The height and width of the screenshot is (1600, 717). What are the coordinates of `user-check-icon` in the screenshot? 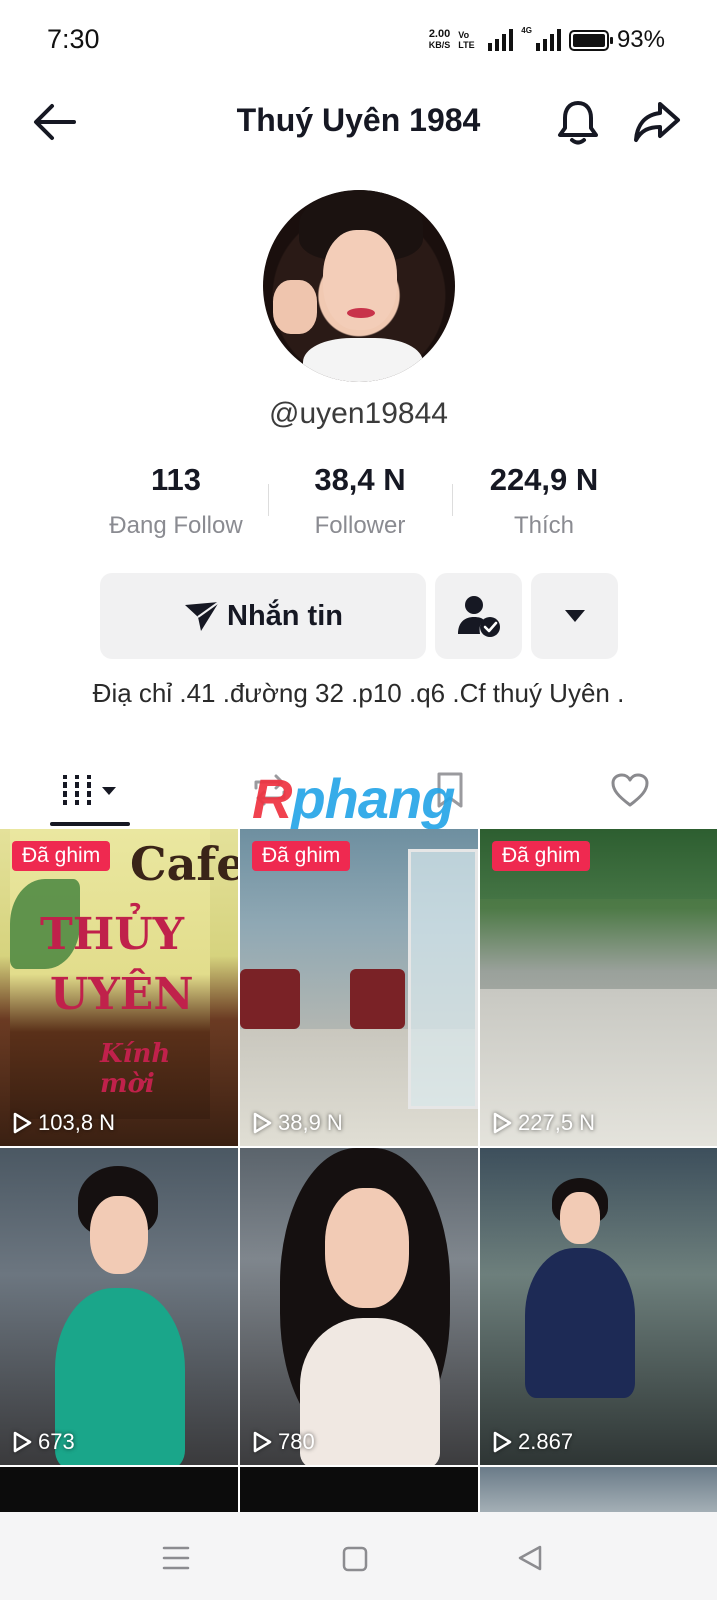 It's located at (478, 616).